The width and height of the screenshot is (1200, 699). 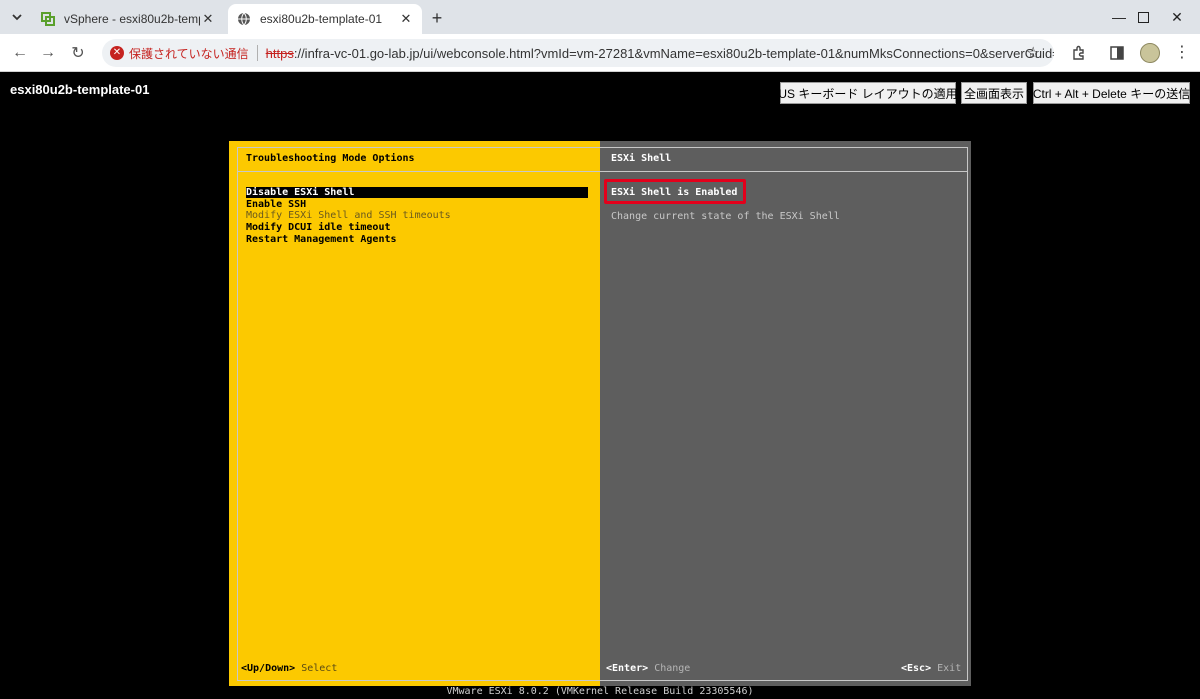 What do you see at coordinates (672, 668) in the screenshot?
I see `enter-action: Change` at bounding box center [672, 668].